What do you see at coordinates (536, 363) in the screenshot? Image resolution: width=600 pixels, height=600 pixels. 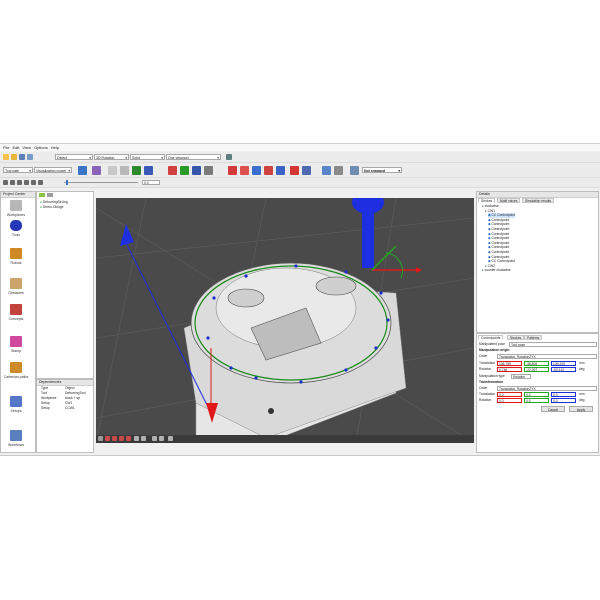 I see `translation-y-field: -38,806` at bounding box center [536, 363].